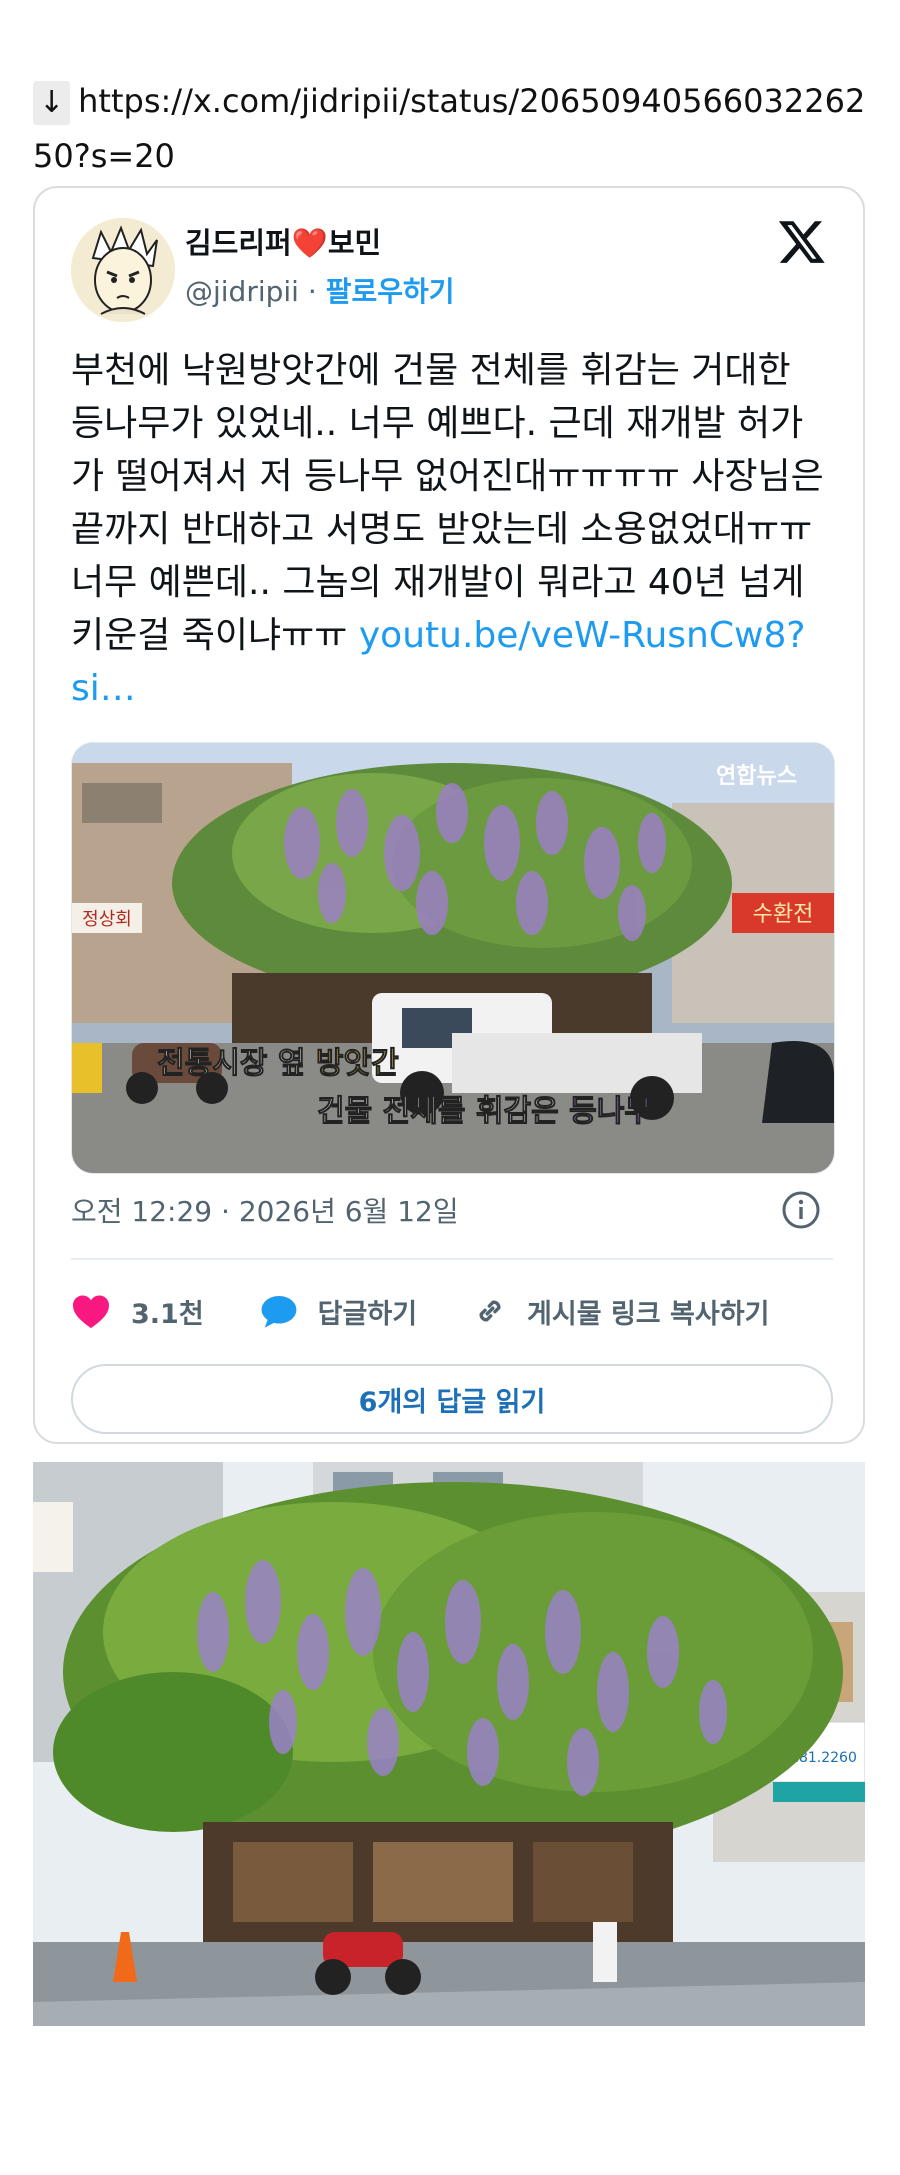  I want to click on like-count: 3.1천, so click(167, 1314).